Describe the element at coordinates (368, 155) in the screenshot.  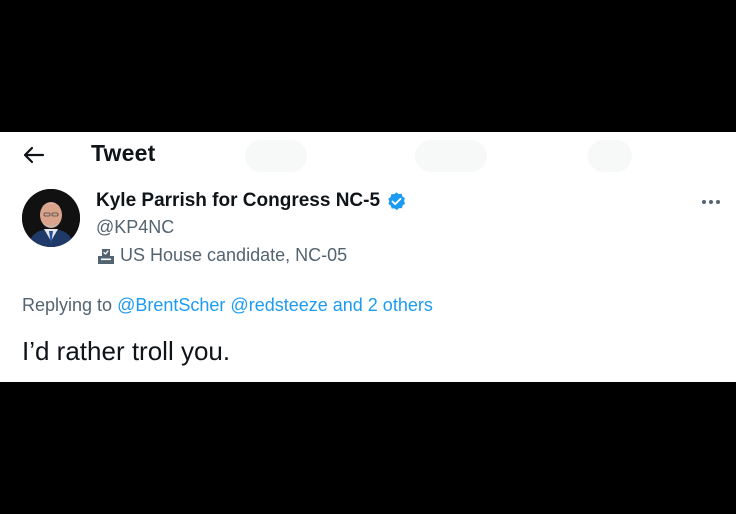
I see `tweet-header: Tweet` at that location.